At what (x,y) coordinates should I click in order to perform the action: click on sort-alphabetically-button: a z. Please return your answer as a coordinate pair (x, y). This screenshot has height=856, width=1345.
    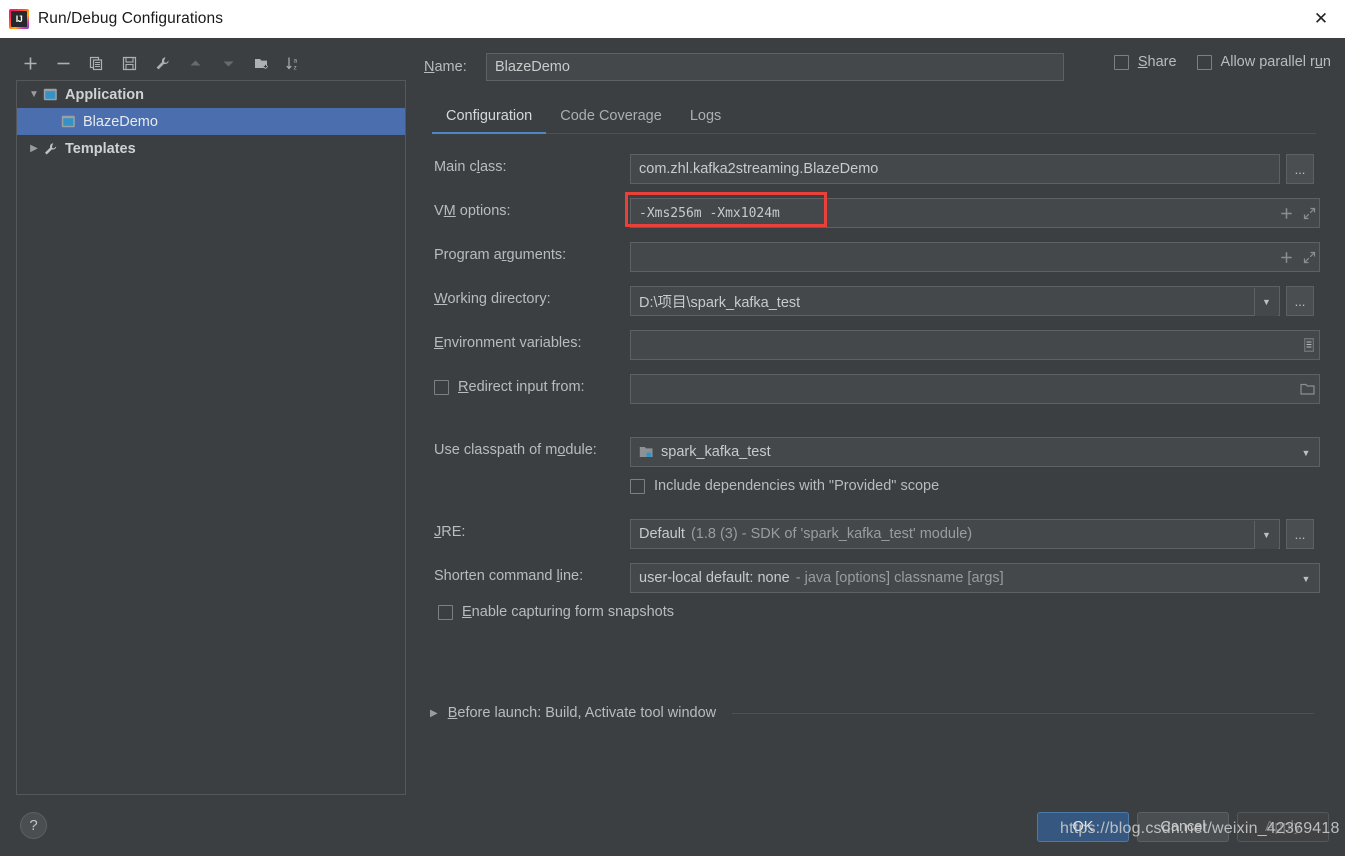
    Looking at the image, I should click on (294, 63).